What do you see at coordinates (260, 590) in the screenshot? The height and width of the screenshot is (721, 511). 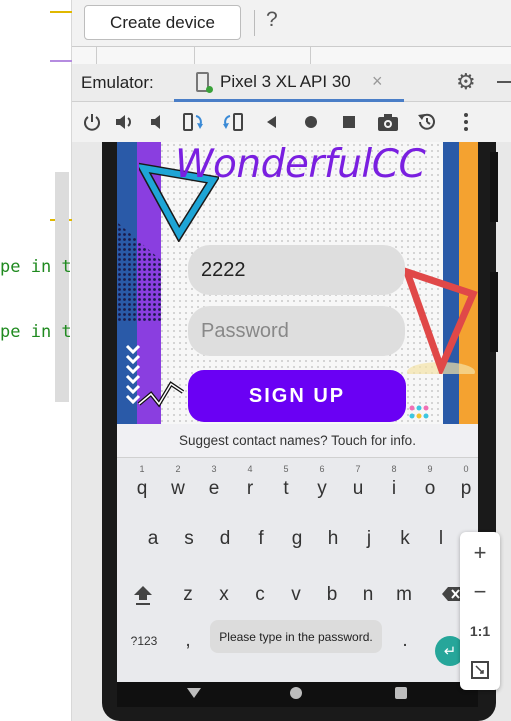 I see `key-c: c` at bounding box center [260, 590].